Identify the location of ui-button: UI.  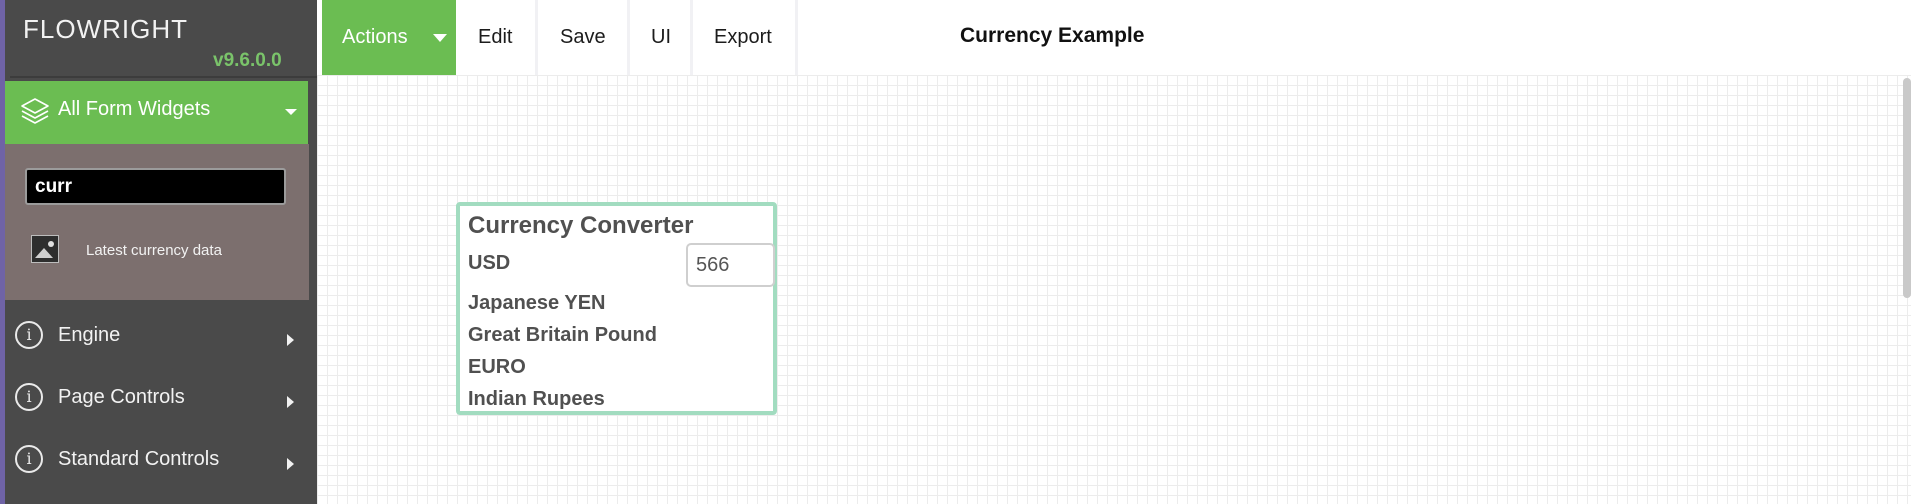
(661, 37).